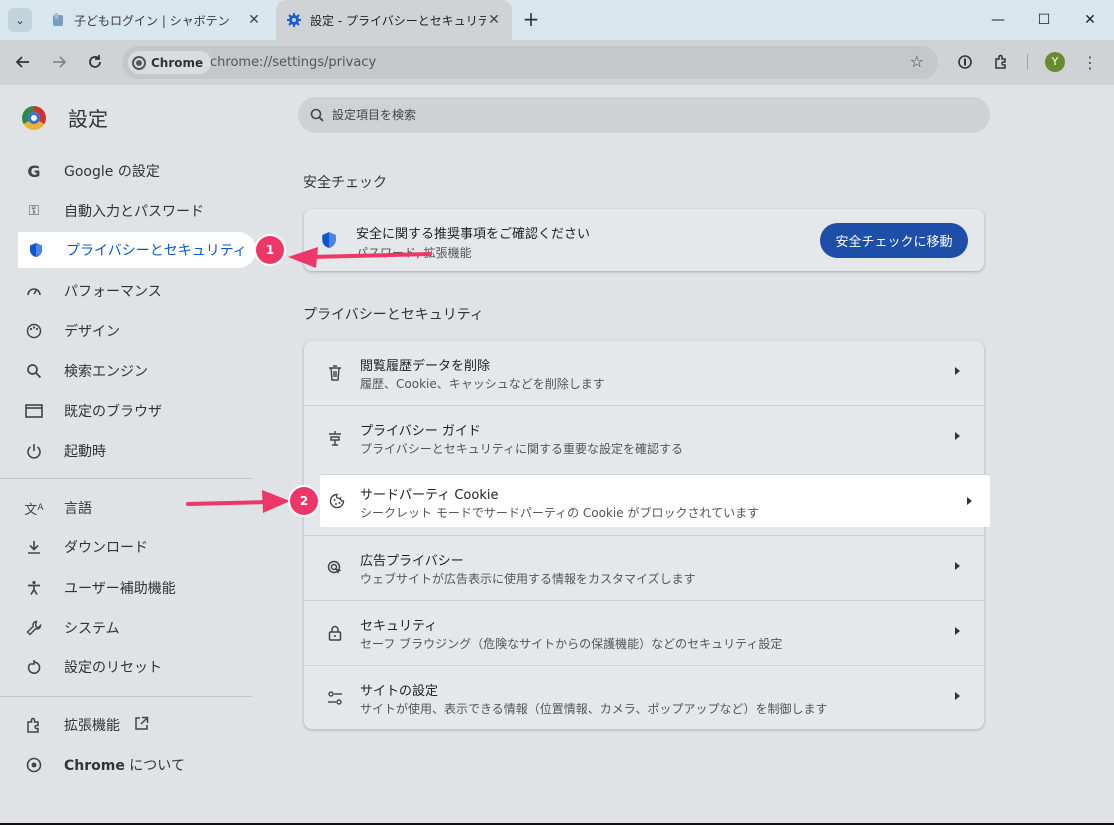  Describe the element at coordinates (34, 510) in the screenshot. I see `translate-icon: 文A` at that location.